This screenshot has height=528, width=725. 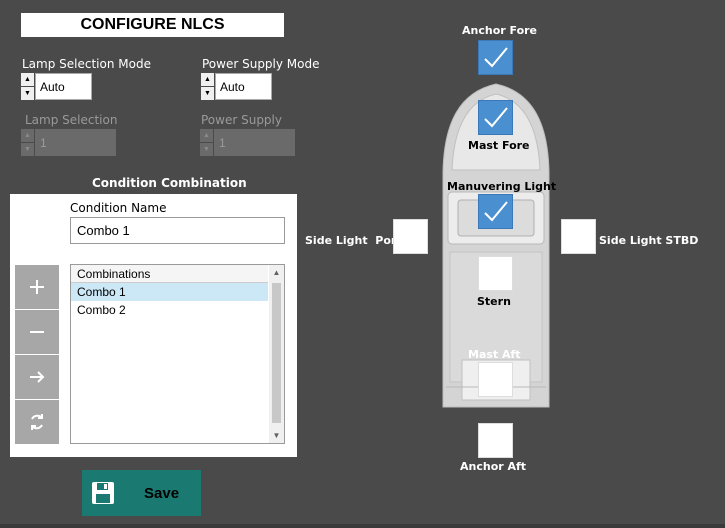 I want to click on stern-toggle, so click(x=495, y=273).